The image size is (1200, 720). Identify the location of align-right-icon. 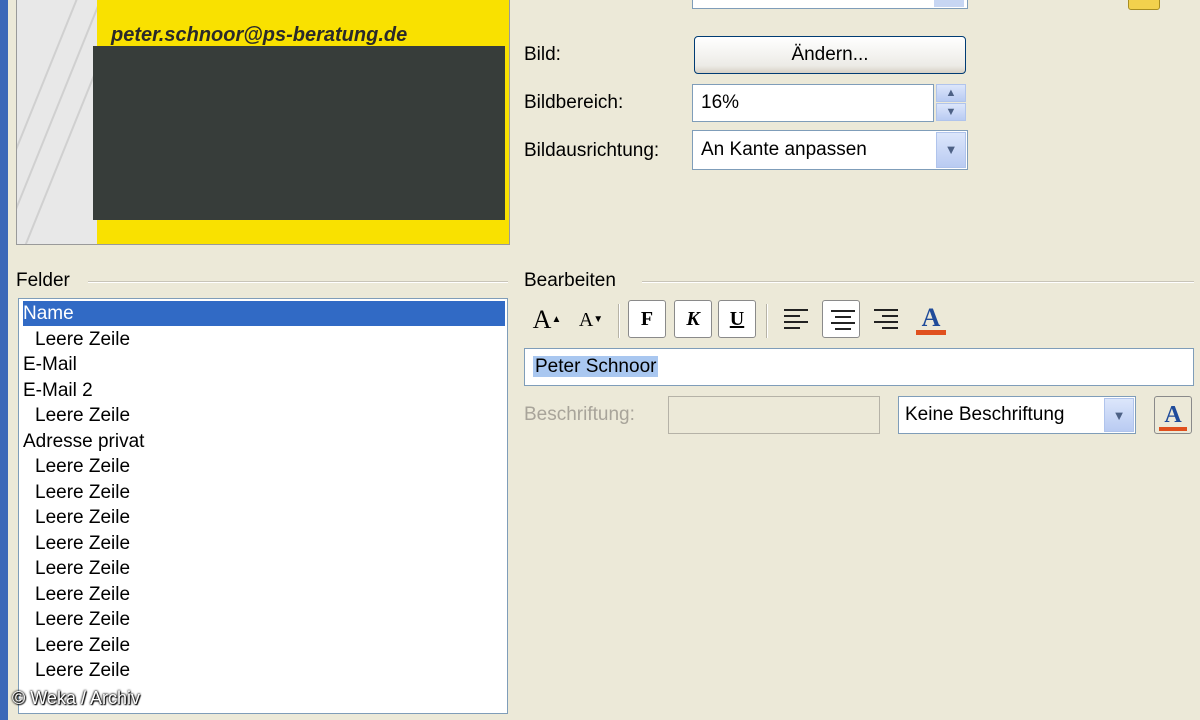
(886, 319).